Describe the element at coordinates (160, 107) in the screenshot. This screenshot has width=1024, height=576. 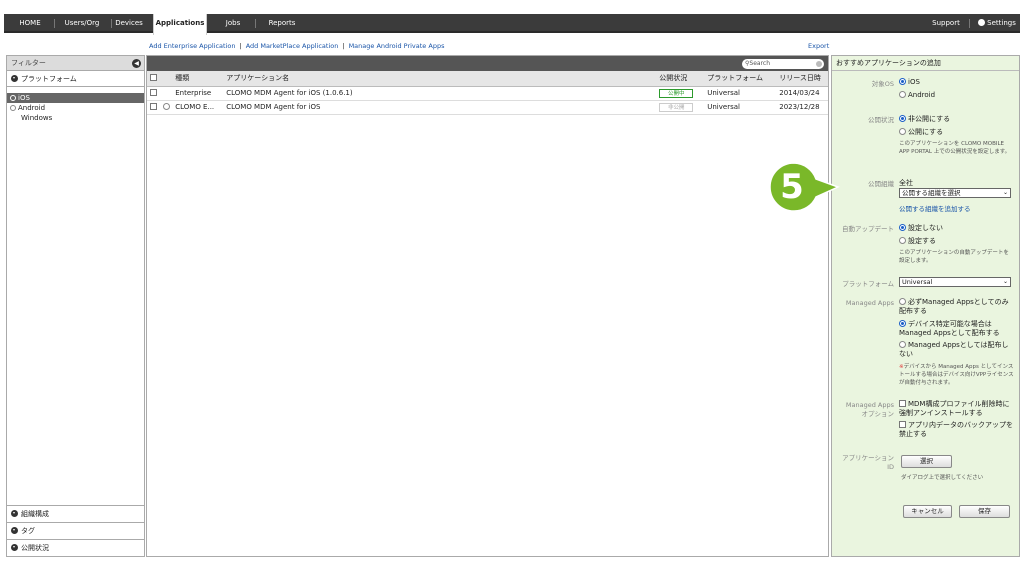
I see `row-select-cell` at that location.